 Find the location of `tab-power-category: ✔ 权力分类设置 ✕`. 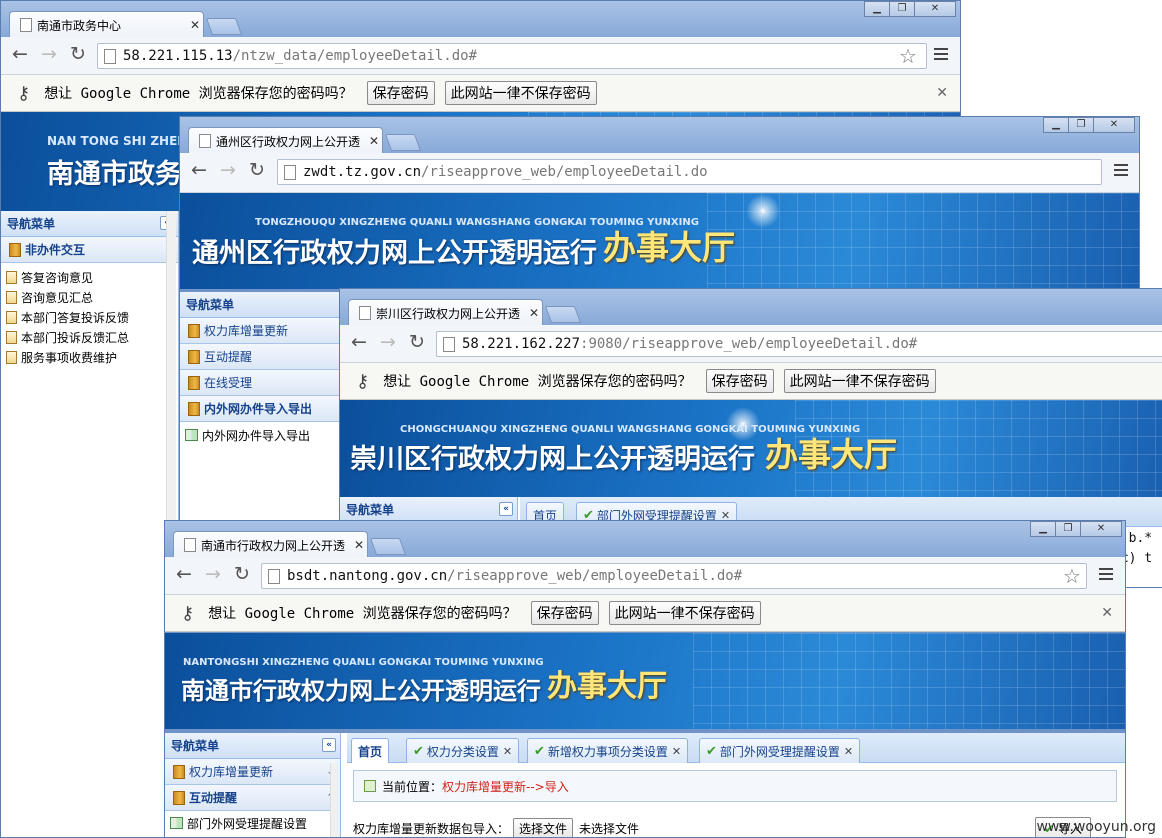

tab-power-category: ✔ 权力分类设置 ✕ is located at coordinates (463, 750).